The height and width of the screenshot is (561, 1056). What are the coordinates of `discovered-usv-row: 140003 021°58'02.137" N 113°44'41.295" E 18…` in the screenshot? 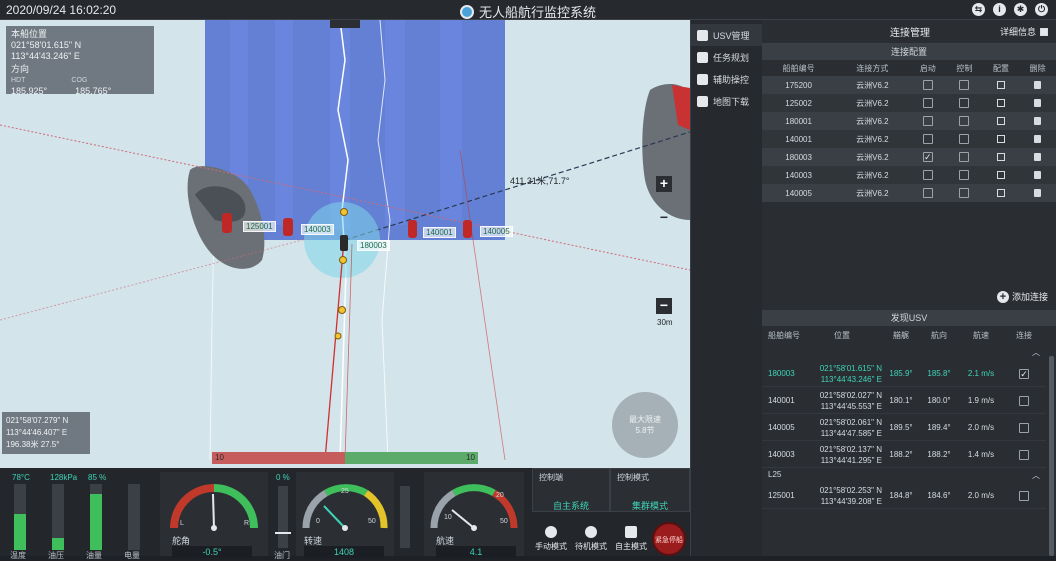 It's located at (904, 455).